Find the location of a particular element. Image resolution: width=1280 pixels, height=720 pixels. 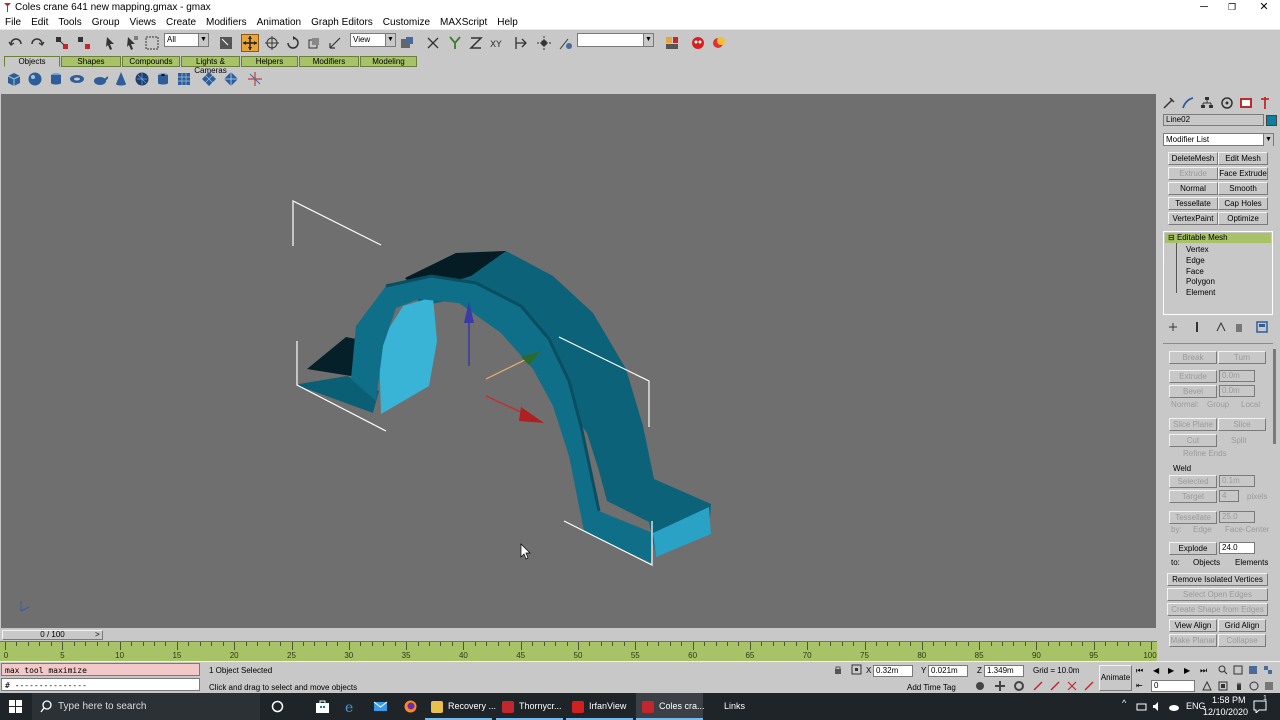

zoom-extents-icon is located at coordinates (1253, 671).